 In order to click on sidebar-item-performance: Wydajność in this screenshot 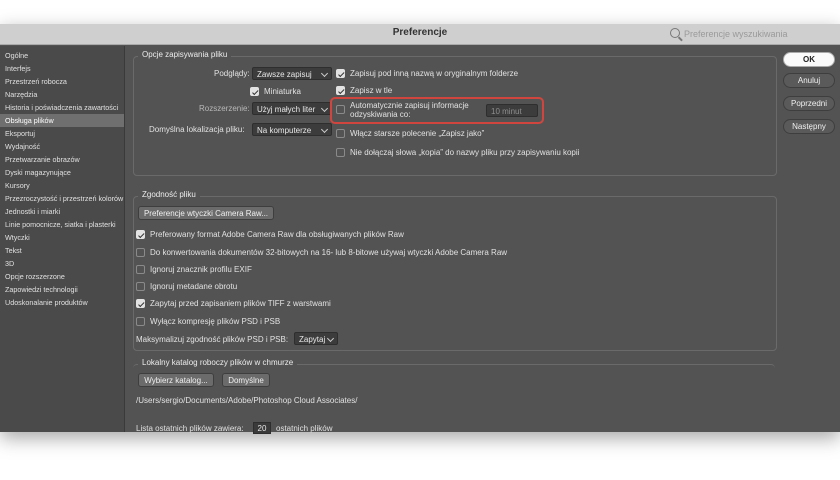, I will do `click(62, 146)`.